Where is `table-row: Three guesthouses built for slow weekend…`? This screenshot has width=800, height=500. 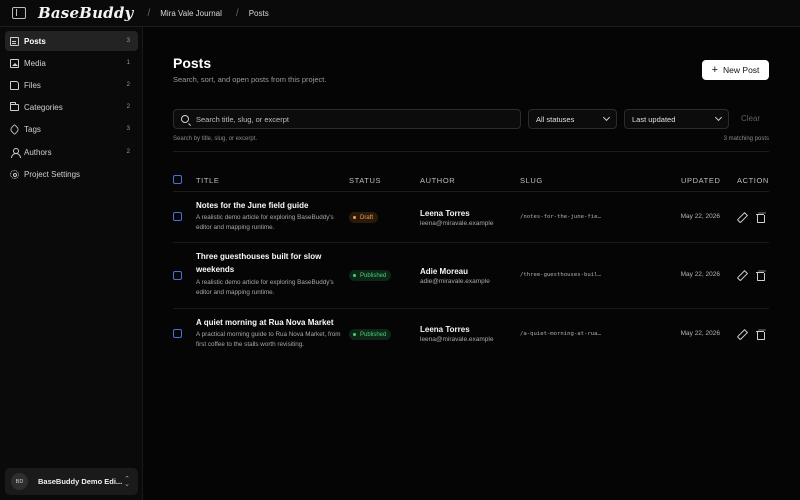
table-row: Three guesthouses built for slow weekend… is located at coordinates (471, 276).